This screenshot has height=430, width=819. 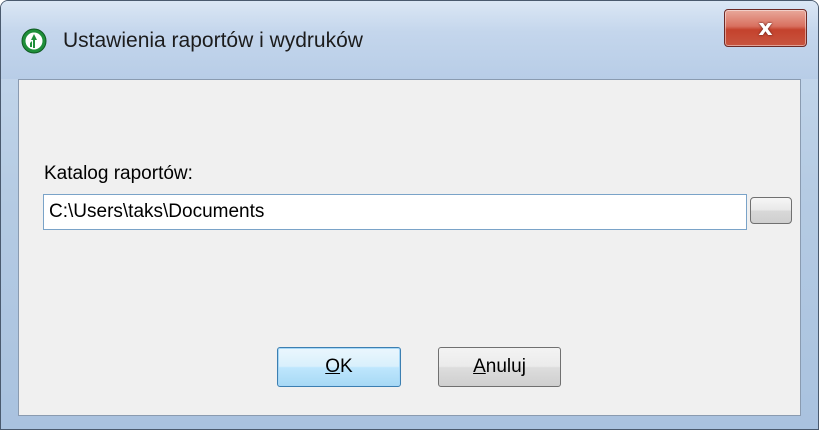 I want to click on cancel-mnemonic: A, so click(x=479, y=366).